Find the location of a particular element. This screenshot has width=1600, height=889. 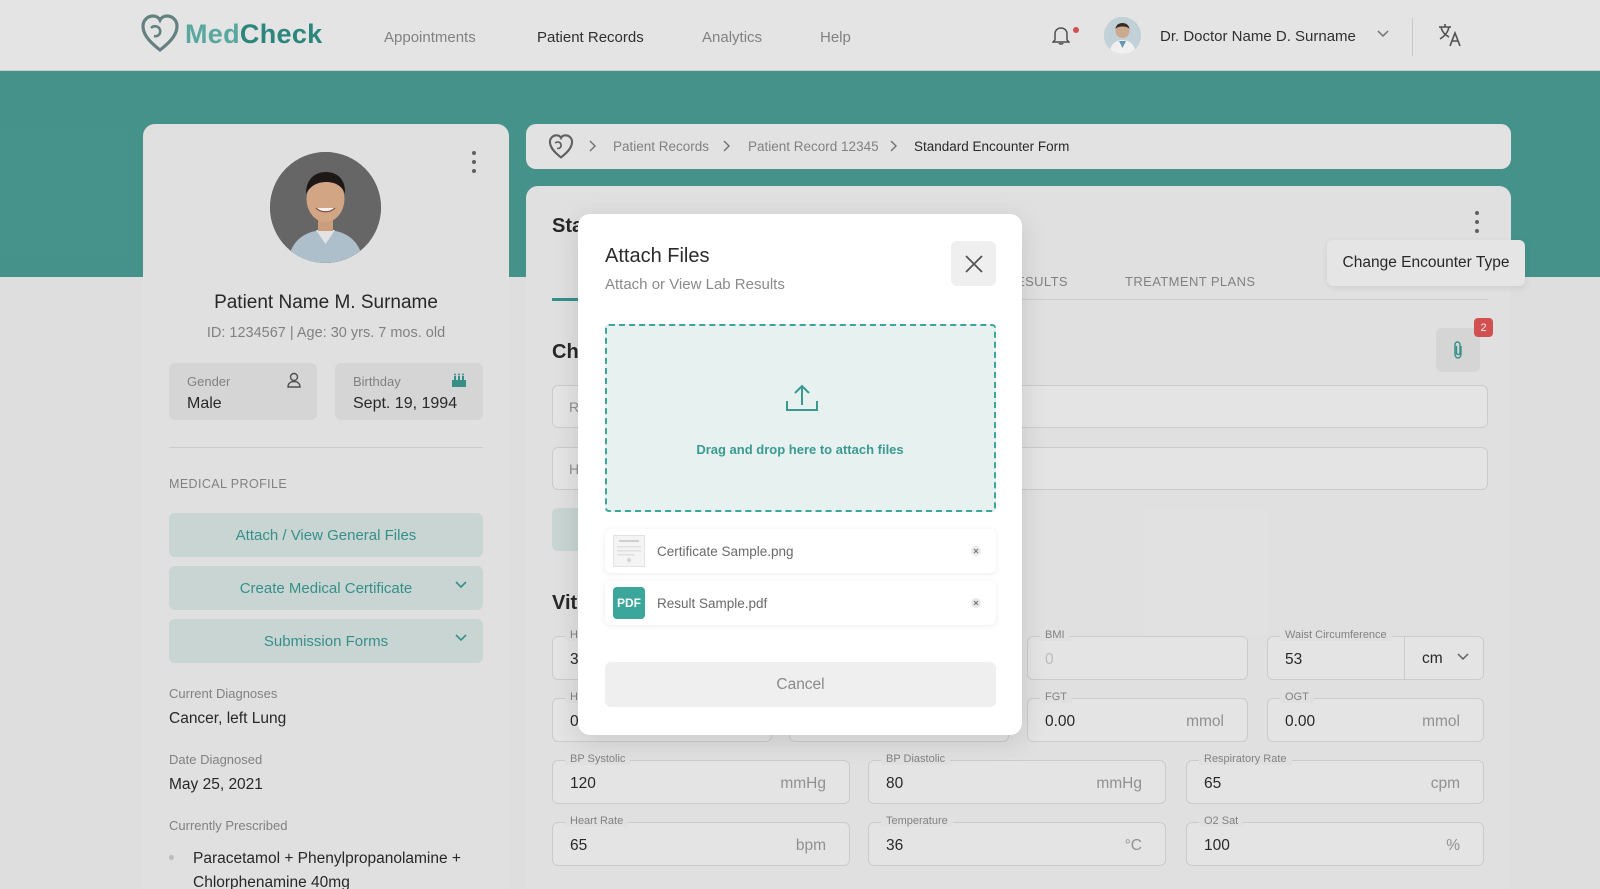

upload-icon is located at coordinates (802, 397).